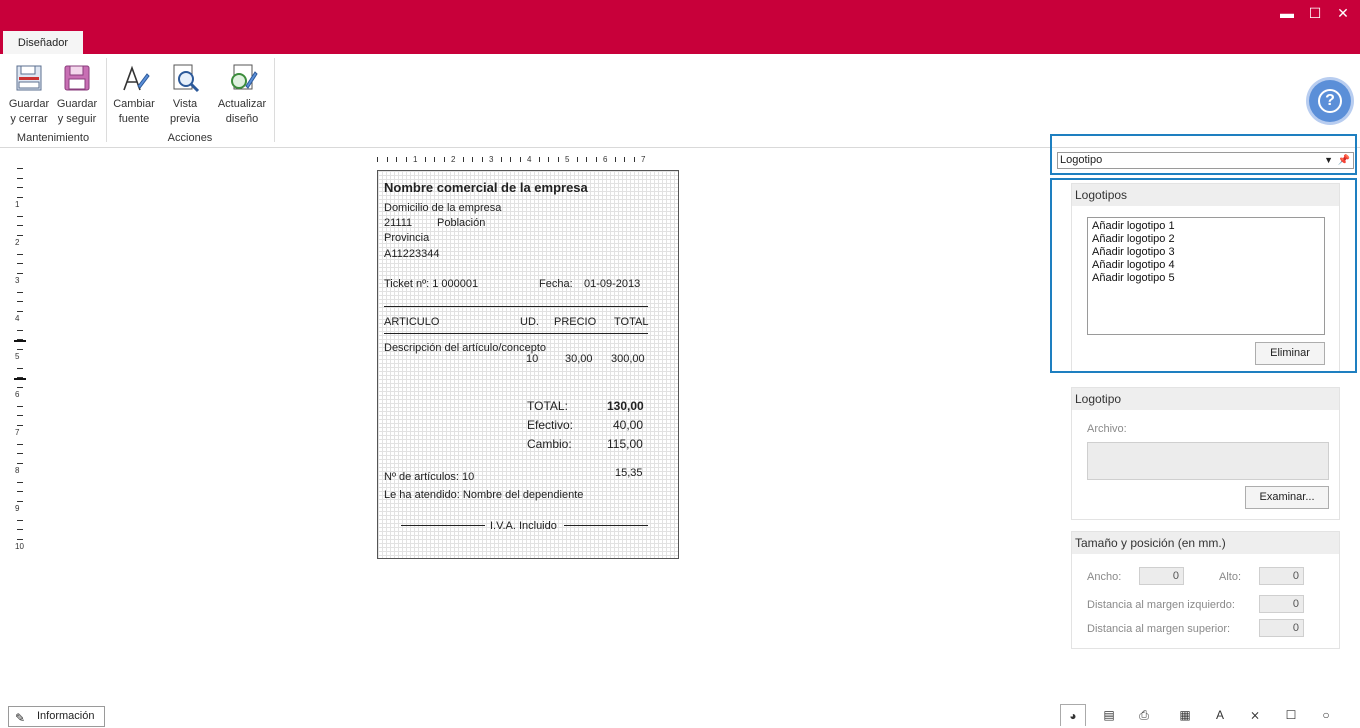 This screenshot has height=728, width=1360. I want to click on ruler-label: 5, so click(567, 159).